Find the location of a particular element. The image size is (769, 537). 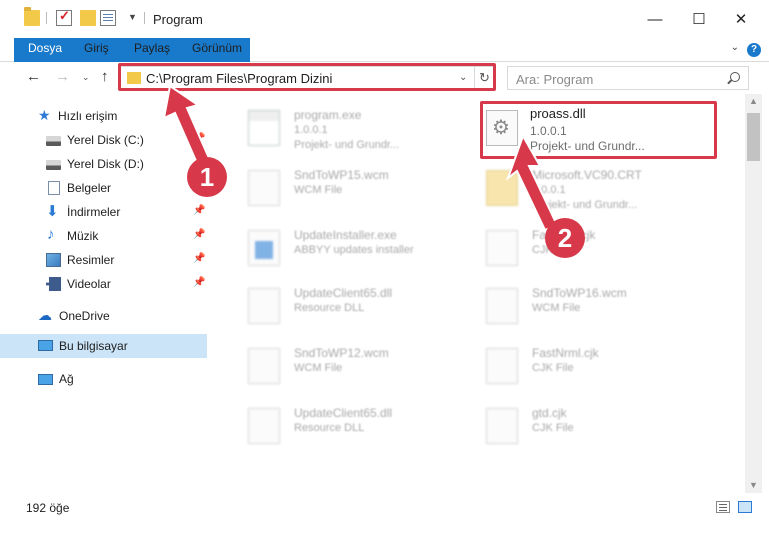

sidebar-item-label: OneDrive is located at coordinates (84, 316).